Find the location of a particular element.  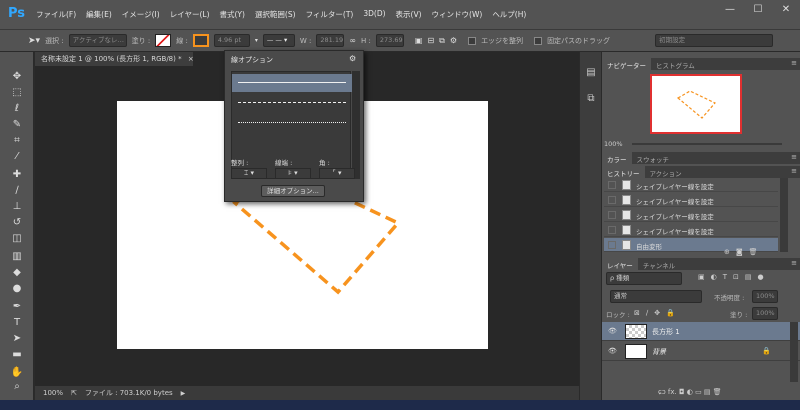

workspace-dropdown: 初期設定 is located at coordinates (714, 40).